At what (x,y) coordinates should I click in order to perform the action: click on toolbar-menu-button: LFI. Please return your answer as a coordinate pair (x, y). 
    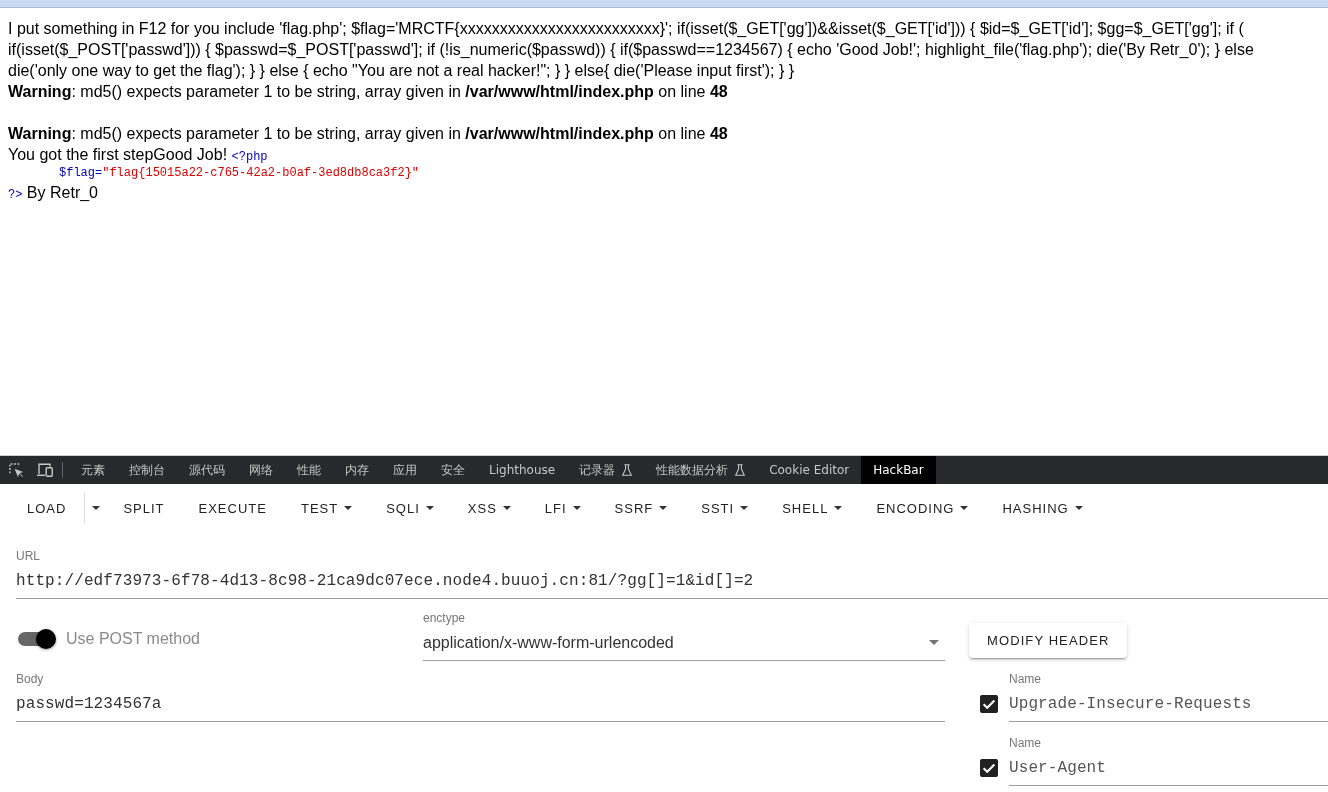
    Looking at the image, I should click on (562, 508).